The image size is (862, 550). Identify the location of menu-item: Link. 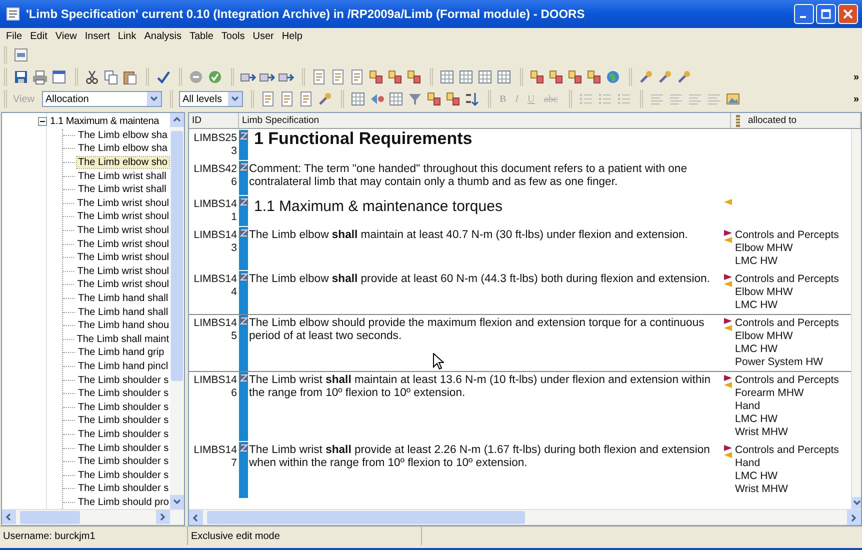
(127, 36).